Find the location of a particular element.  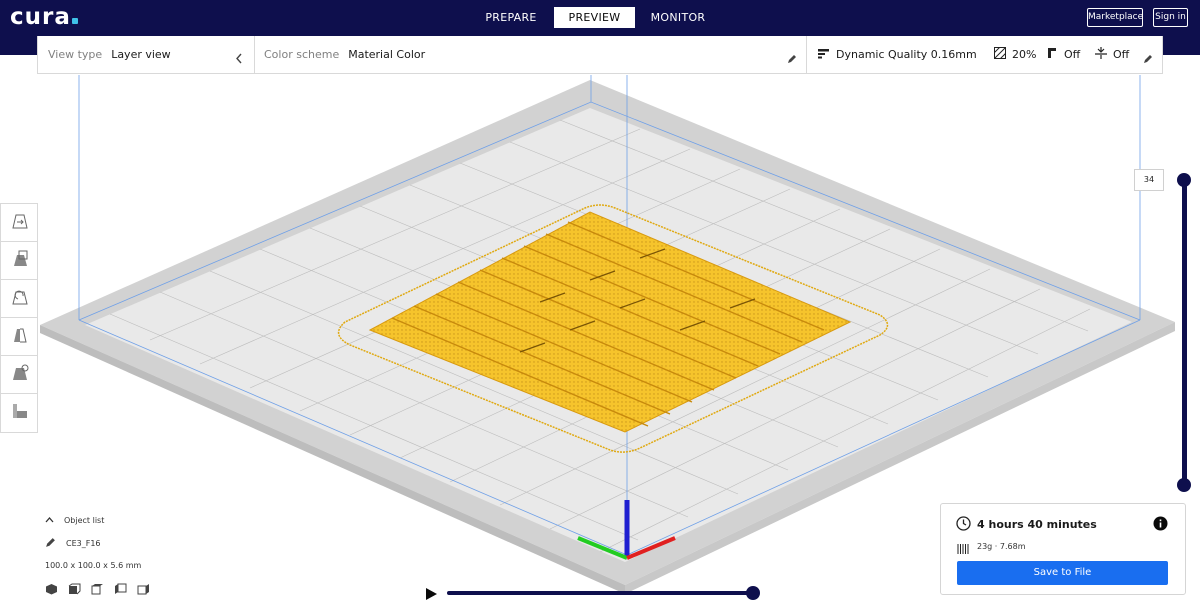

per-model-settings-icon is located at coordinates (20, 375).